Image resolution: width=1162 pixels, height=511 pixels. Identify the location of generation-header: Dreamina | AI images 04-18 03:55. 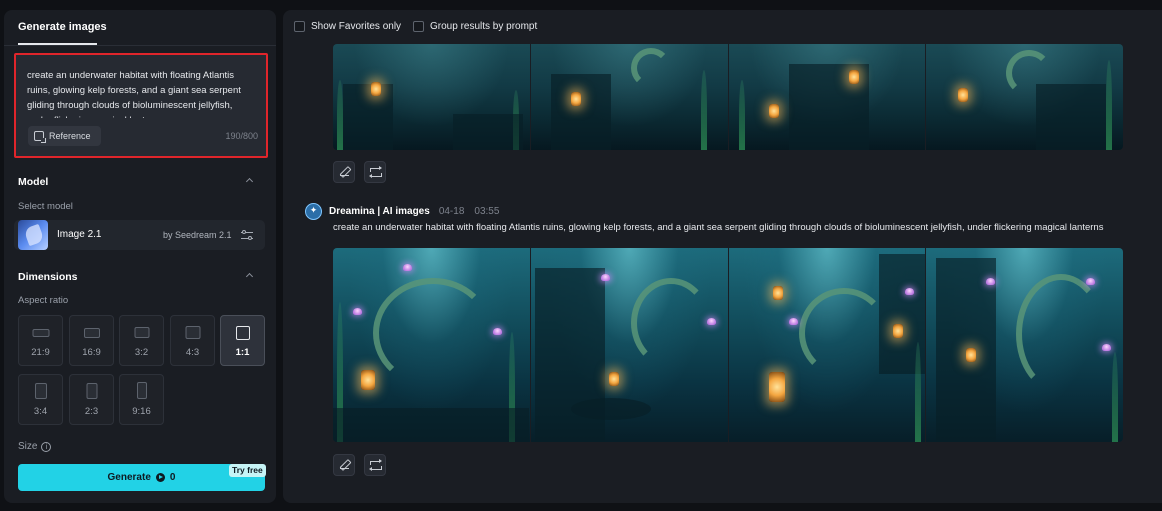
(402, 211).